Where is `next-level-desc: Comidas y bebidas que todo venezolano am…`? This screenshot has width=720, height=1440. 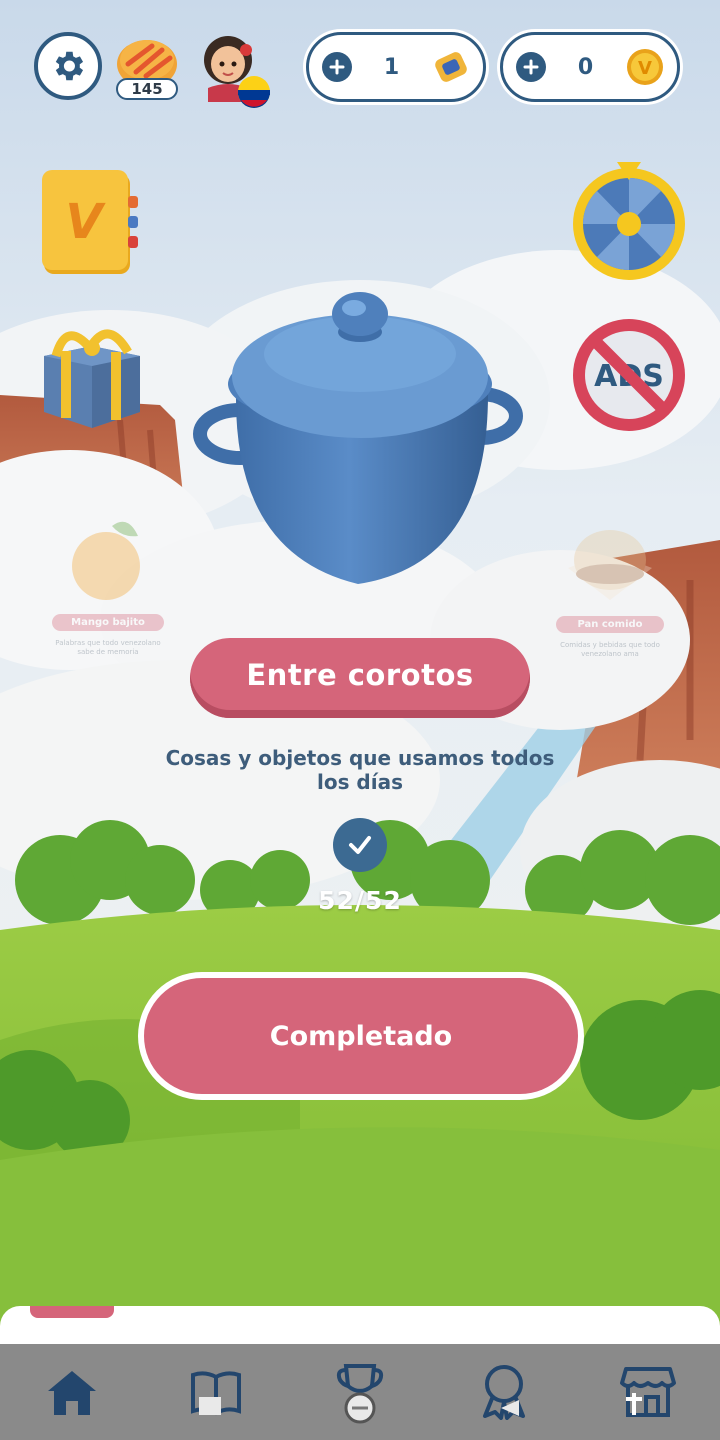 next-level-desc: Comidas y bebidas que todo venezolano am… is located at coordinates (610, 649).